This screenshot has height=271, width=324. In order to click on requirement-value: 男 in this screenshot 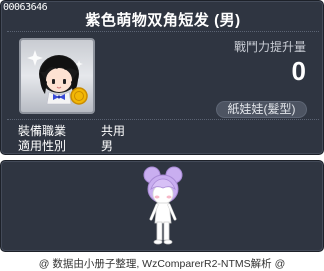, I will do `click(107, 146)`.